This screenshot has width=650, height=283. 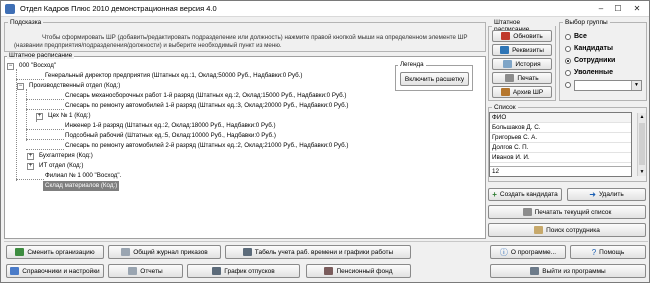 I want to click on list-item: Иванов И. И., so click(x=560, y=158).